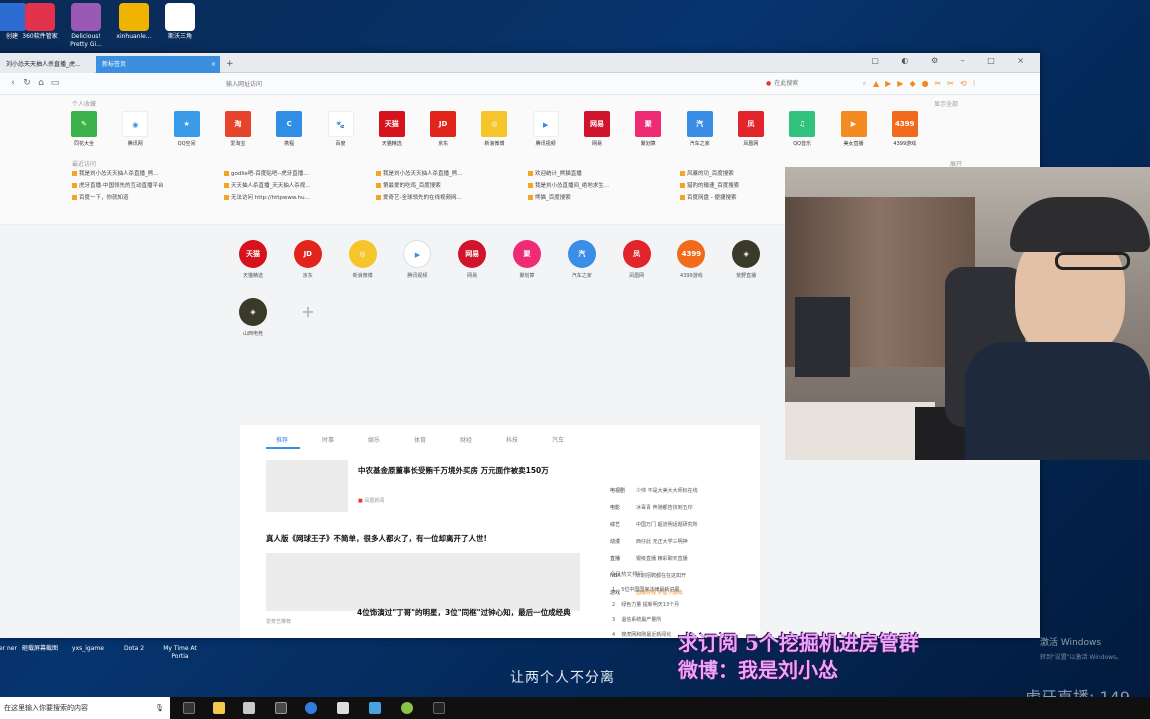 This screenshot has height=719, width=1150. I want to click on add-app-button: +, so click(308, 314).